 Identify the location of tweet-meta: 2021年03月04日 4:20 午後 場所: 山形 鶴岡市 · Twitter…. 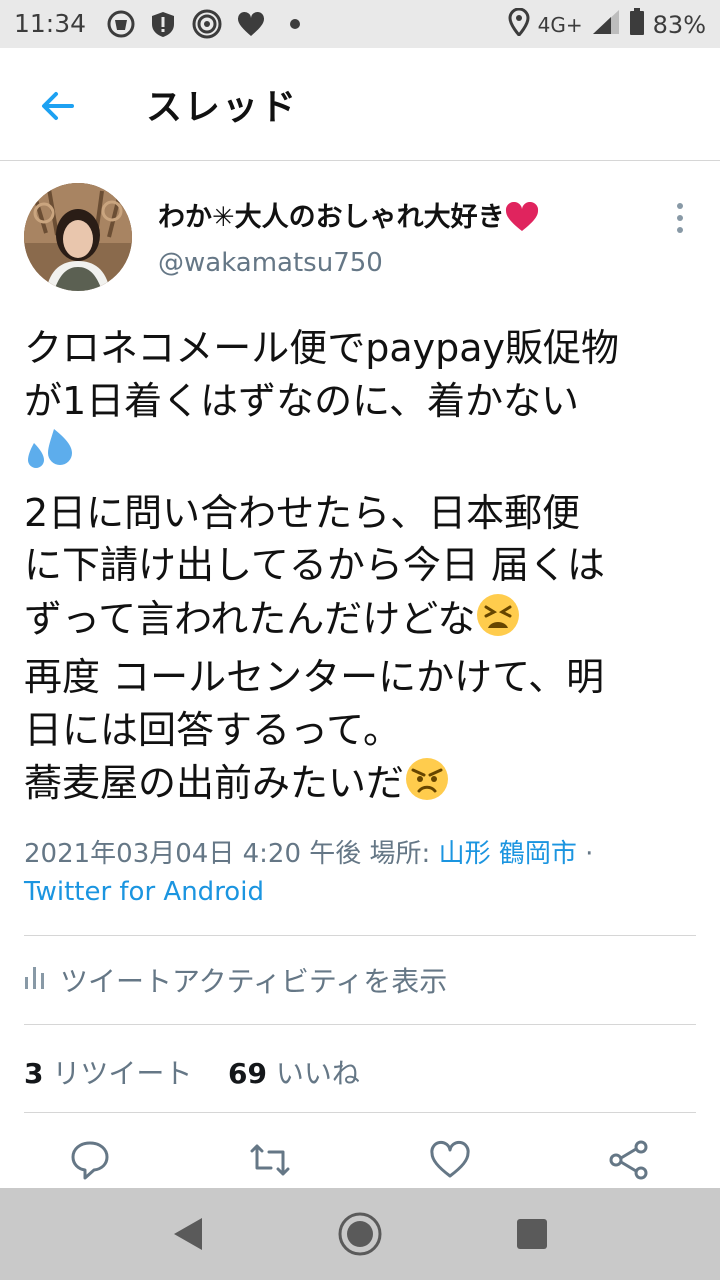
(364, 873).